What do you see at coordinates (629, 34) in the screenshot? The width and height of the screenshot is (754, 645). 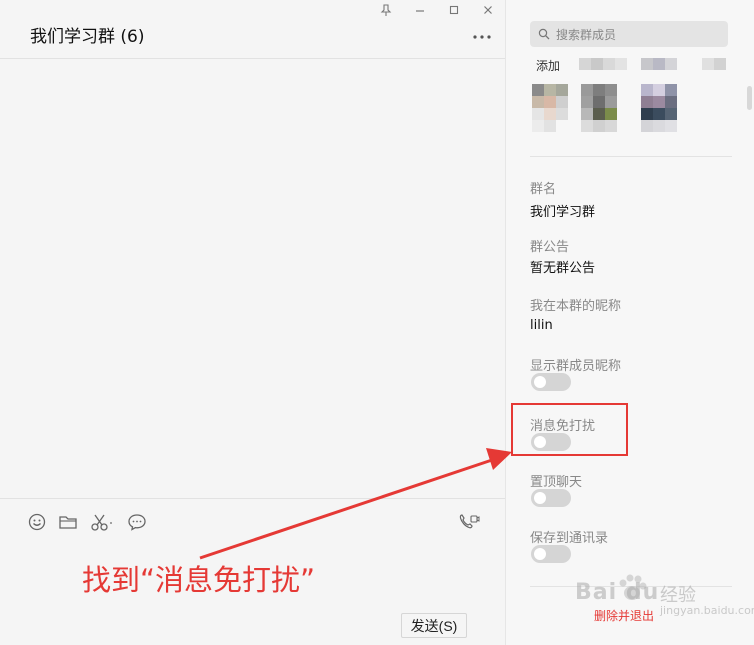 I see `member-search: 搜索群成员` at bounding box center [629, 34].